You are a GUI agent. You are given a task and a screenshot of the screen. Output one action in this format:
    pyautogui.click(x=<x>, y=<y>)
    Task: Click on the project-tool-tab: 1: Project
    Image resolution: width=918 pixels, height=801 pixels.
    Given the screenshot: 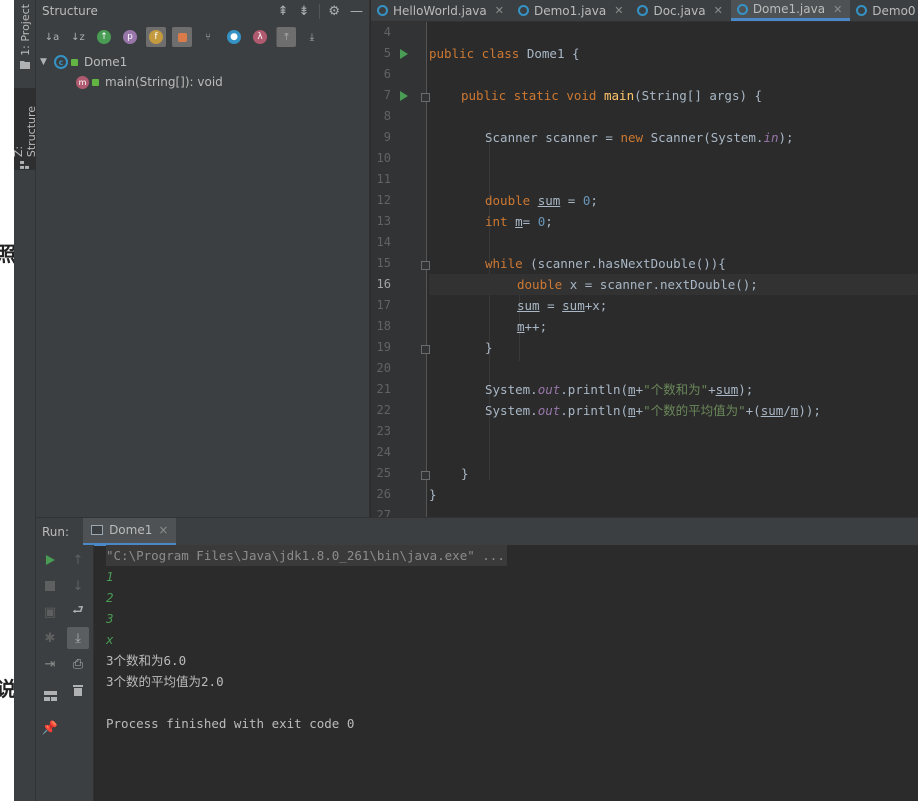 What is the action you would take?
    pyautogui.click(x=25, y=39)
    